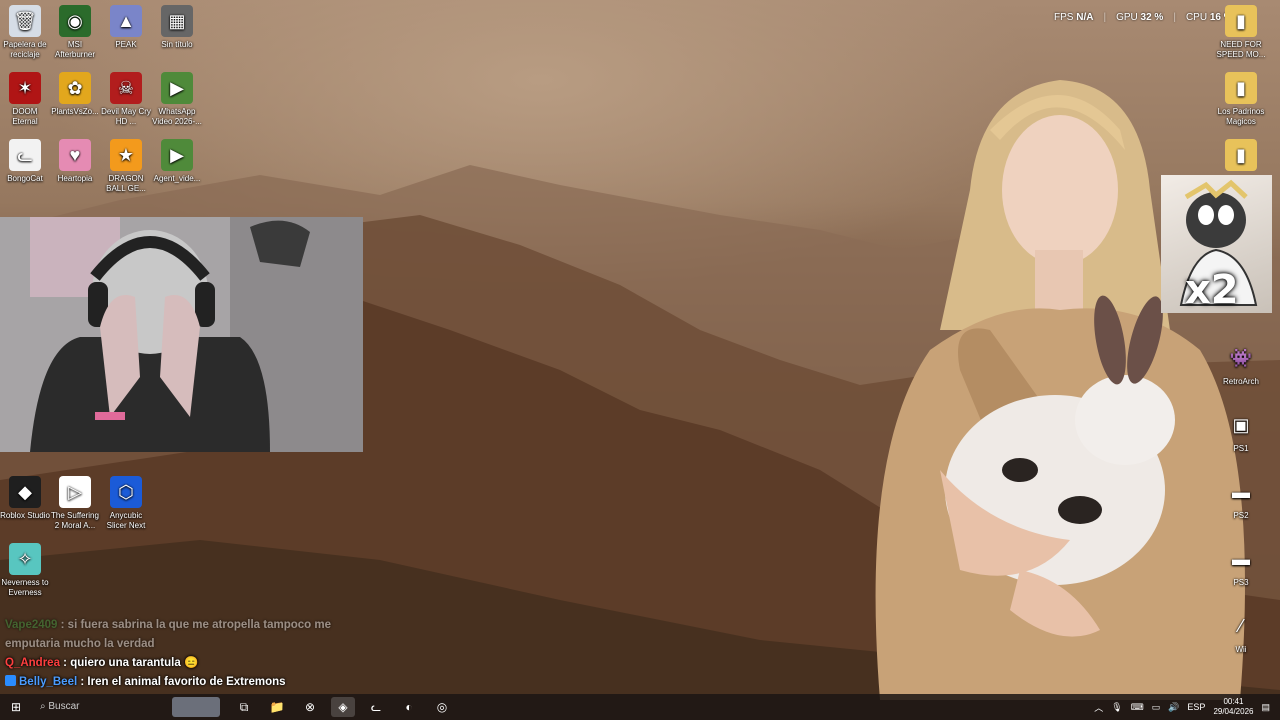 This screenshot has height=720, width=1280. What do you see at coordinates (442, 707) in the screenshot?
I see `obs-icon: ◎` at bounding box center [442, 707].